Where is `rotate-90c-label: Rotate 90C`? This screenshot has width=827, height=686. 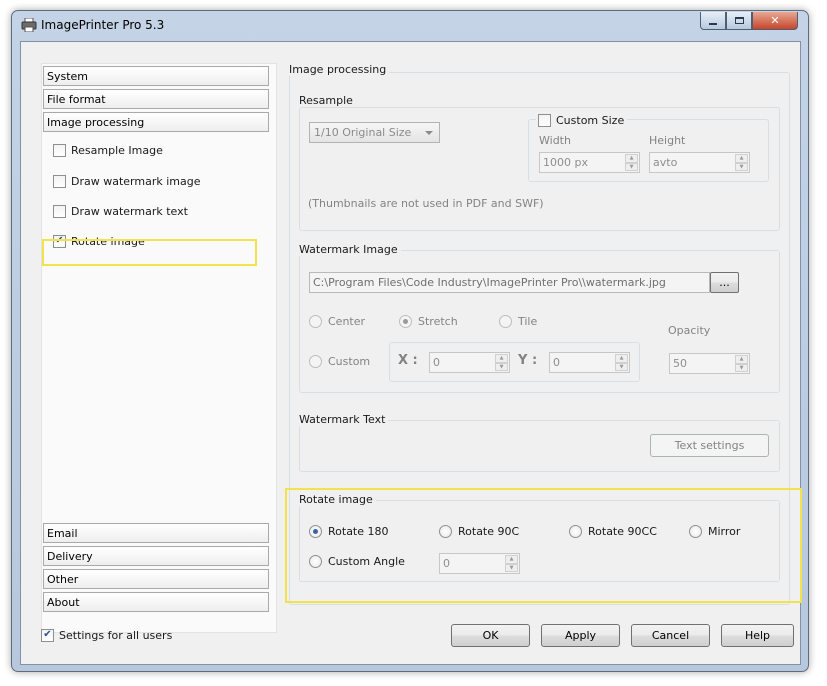 rotate-90c-label: Rotate 90C is located at coordinates (489, 531).